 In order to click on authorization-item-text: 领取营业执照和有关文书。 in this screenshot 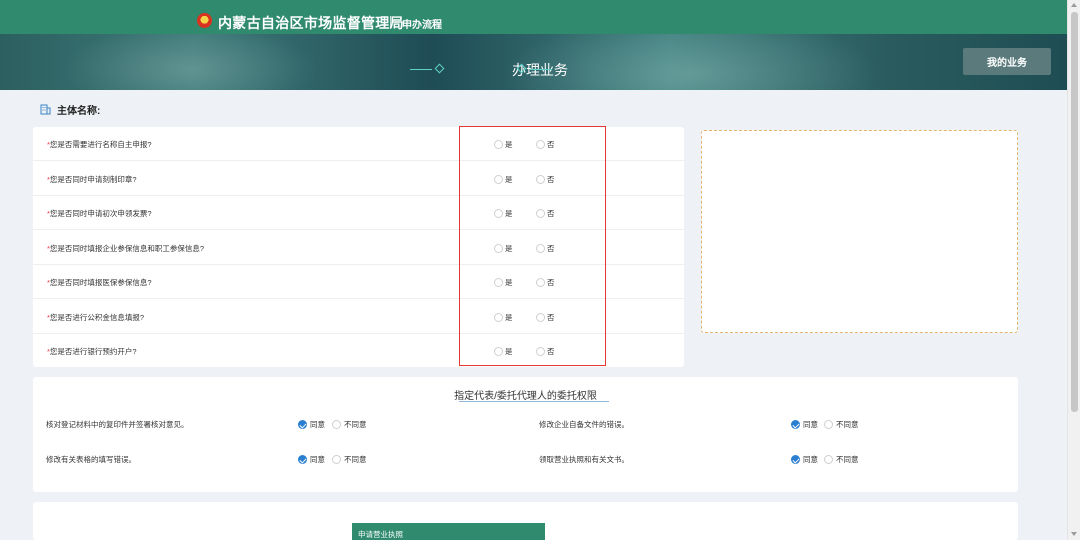, I will do `click(584, 459)`.